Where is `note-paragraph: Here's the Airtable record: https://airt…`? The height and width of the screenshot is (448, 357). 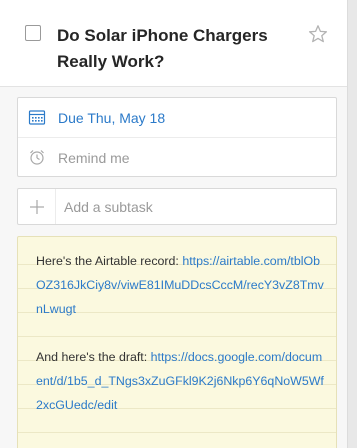
note-paragraph: Here's the Airtable record: https://airt… is located at coordinates (181, 285).